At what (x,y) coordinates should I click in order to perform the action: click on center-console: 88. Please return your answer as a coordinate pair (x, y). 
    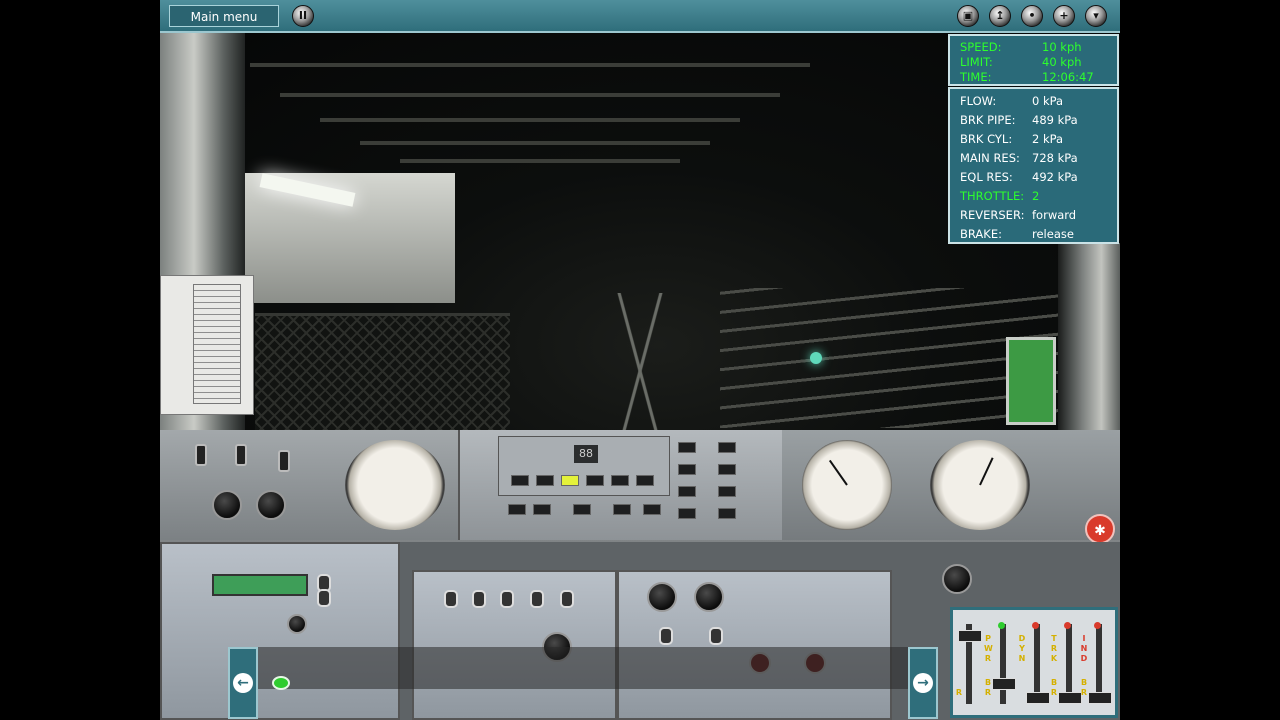
    Looking at the image, I should click on (622, 485).